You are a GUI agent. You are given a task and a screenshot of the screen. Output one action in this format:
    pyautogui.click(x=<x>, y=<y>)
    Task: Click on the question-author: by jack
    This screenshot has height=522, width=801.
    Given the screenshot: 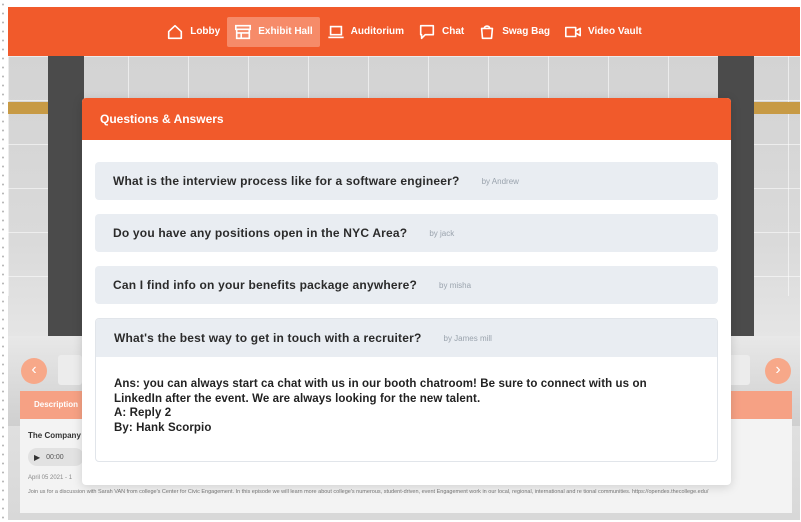 What is the action you would take?
    pyautogui.click(x=442, y=233)
    